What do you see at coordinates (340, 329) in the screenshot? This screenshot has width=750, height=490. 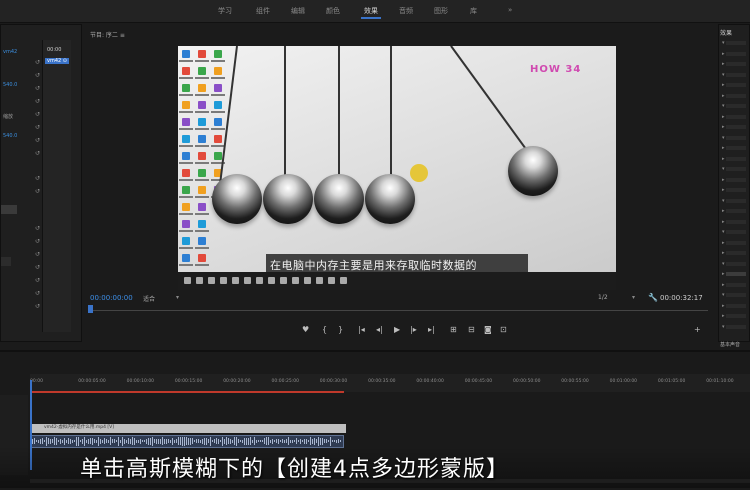 I see `mark-out-button: }` at bounding box center [340, 329].